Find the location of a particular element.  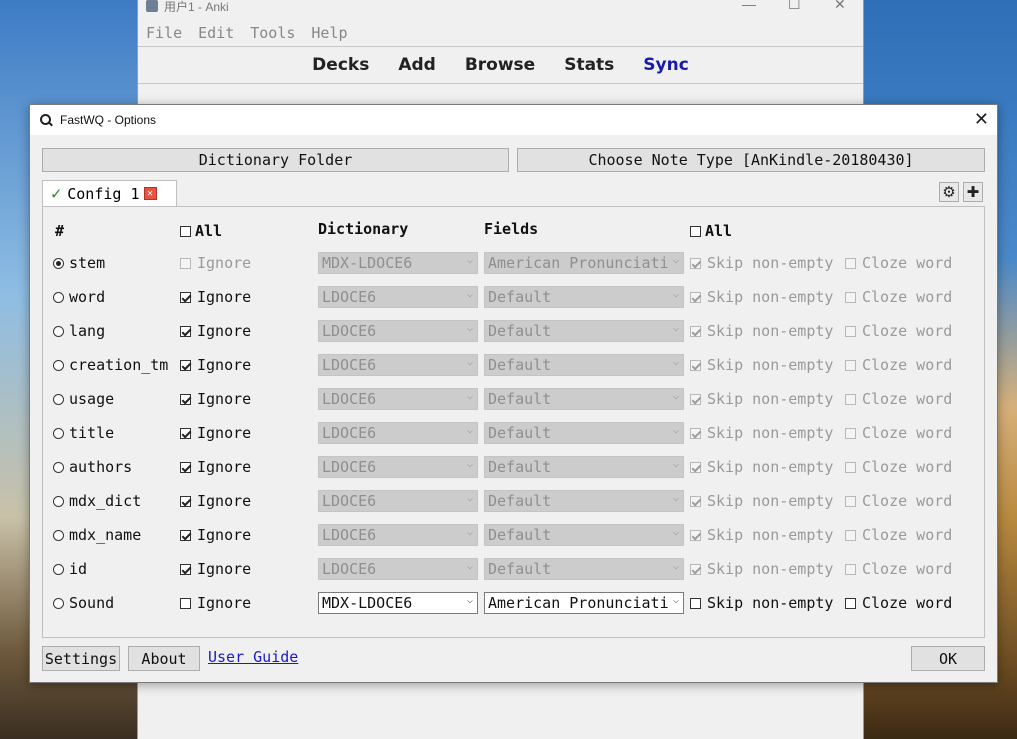

field-radio-cell: usage is located at coordinates (83, 399).